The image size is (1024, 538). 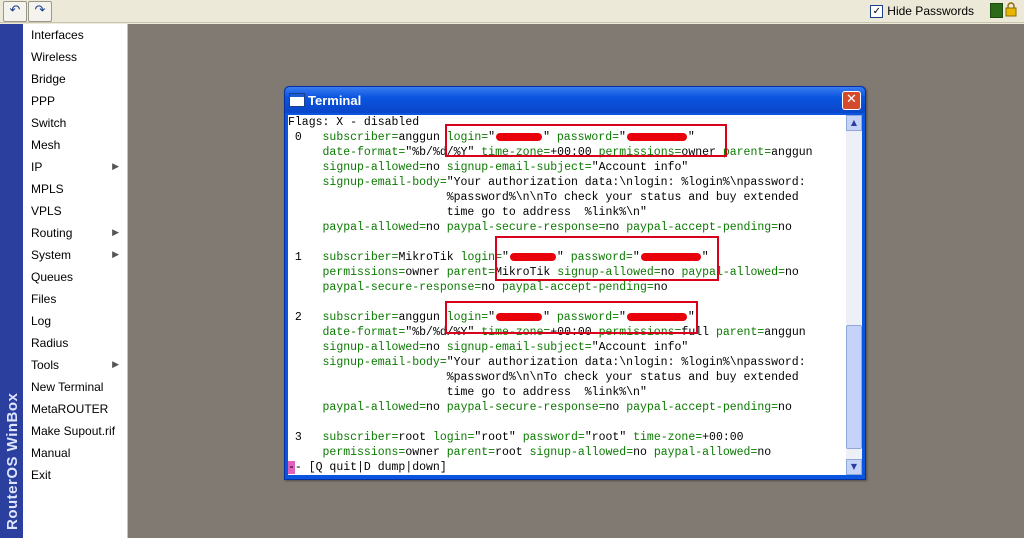 What do you see at coordinates (550, 467) in the screenshot?
I see `terminal-line: -- [Q quit|D dump|down]` at bounding box center [550, 467].